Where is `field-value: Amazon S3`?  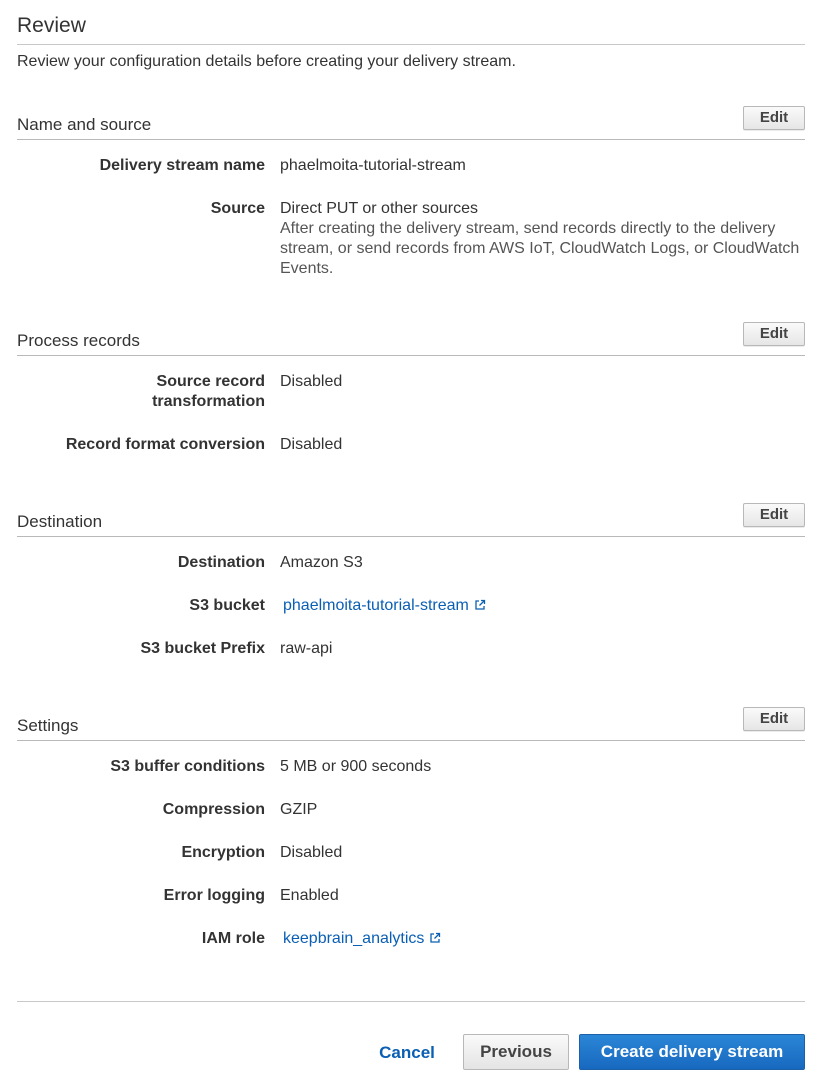
field-value: Amazon S3 is located at coordinates (321, 562).